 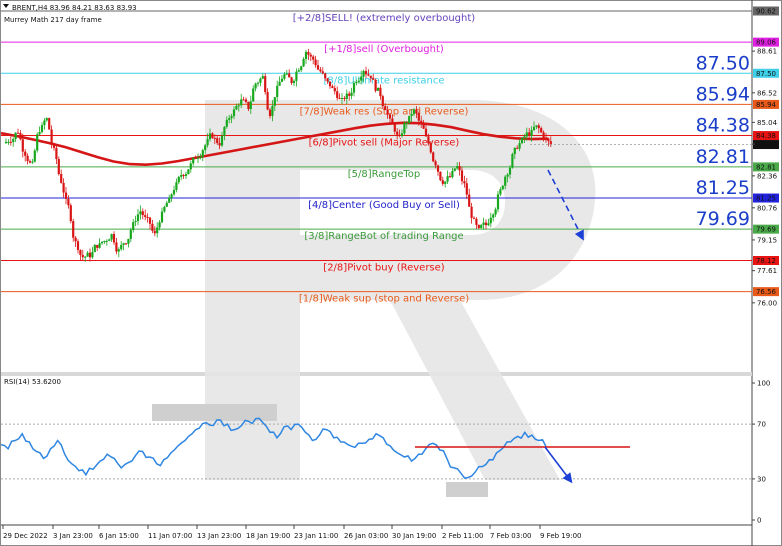 I want to click on murrey-level-label: [+1/8]sell (Overbought), so click(x=384, y=49).